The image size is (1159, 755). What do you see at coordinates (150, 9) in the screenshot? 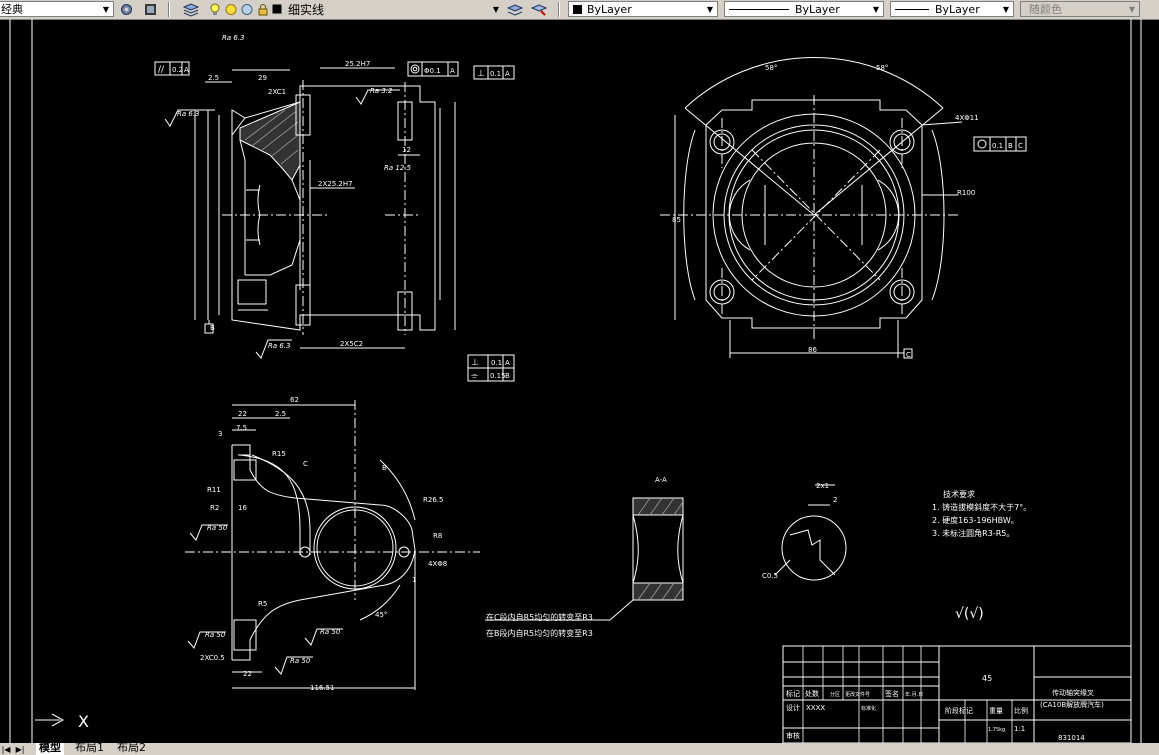
I see `customize-icon` at bounding box center [150, 9].